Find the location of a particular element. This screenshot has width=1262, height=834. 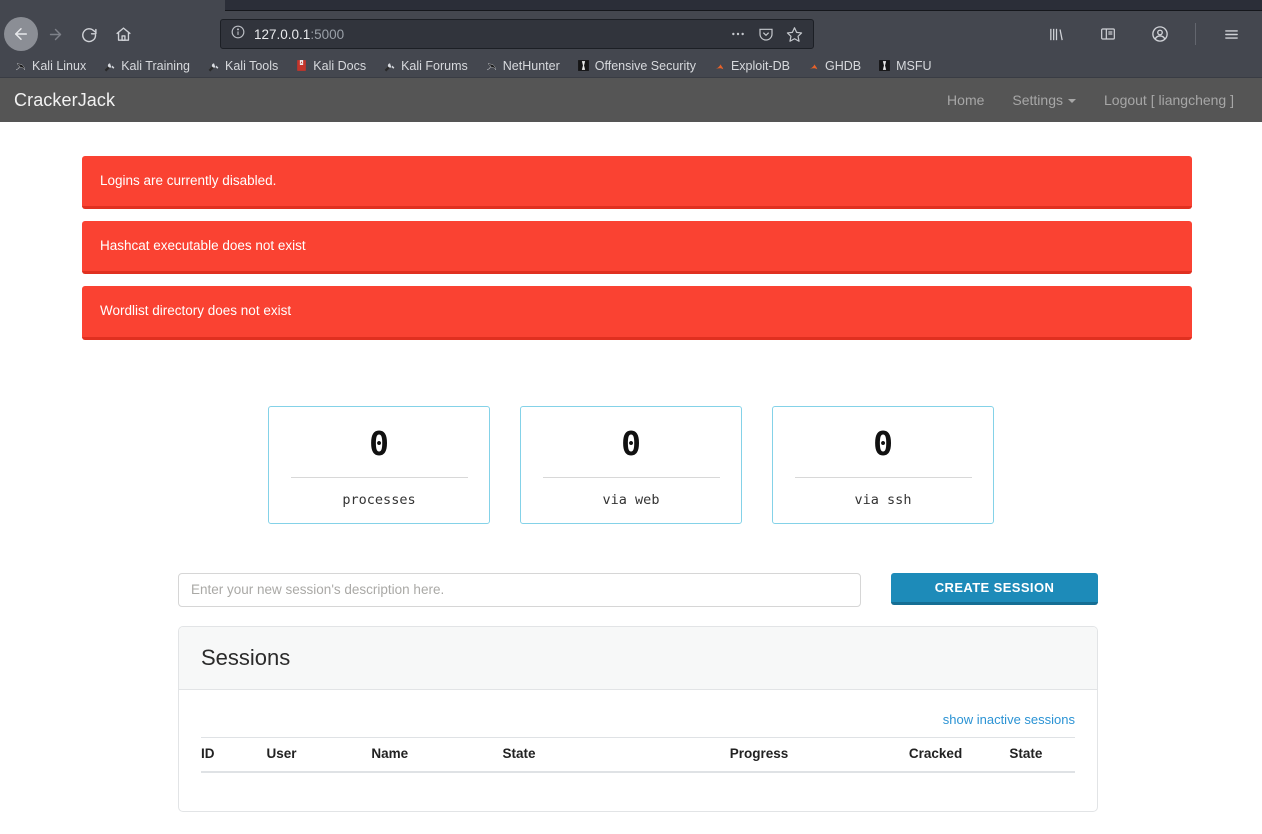

bookmark-exploit-db: Exploit-DB is located at coordinates (756, 66).